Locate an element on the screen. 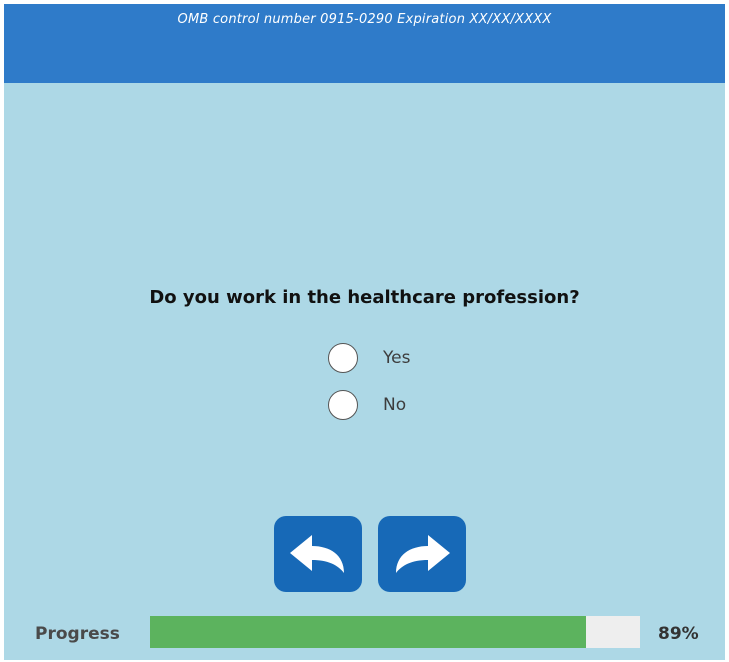  option-yes: Yes is located at coordinates (369, 358).